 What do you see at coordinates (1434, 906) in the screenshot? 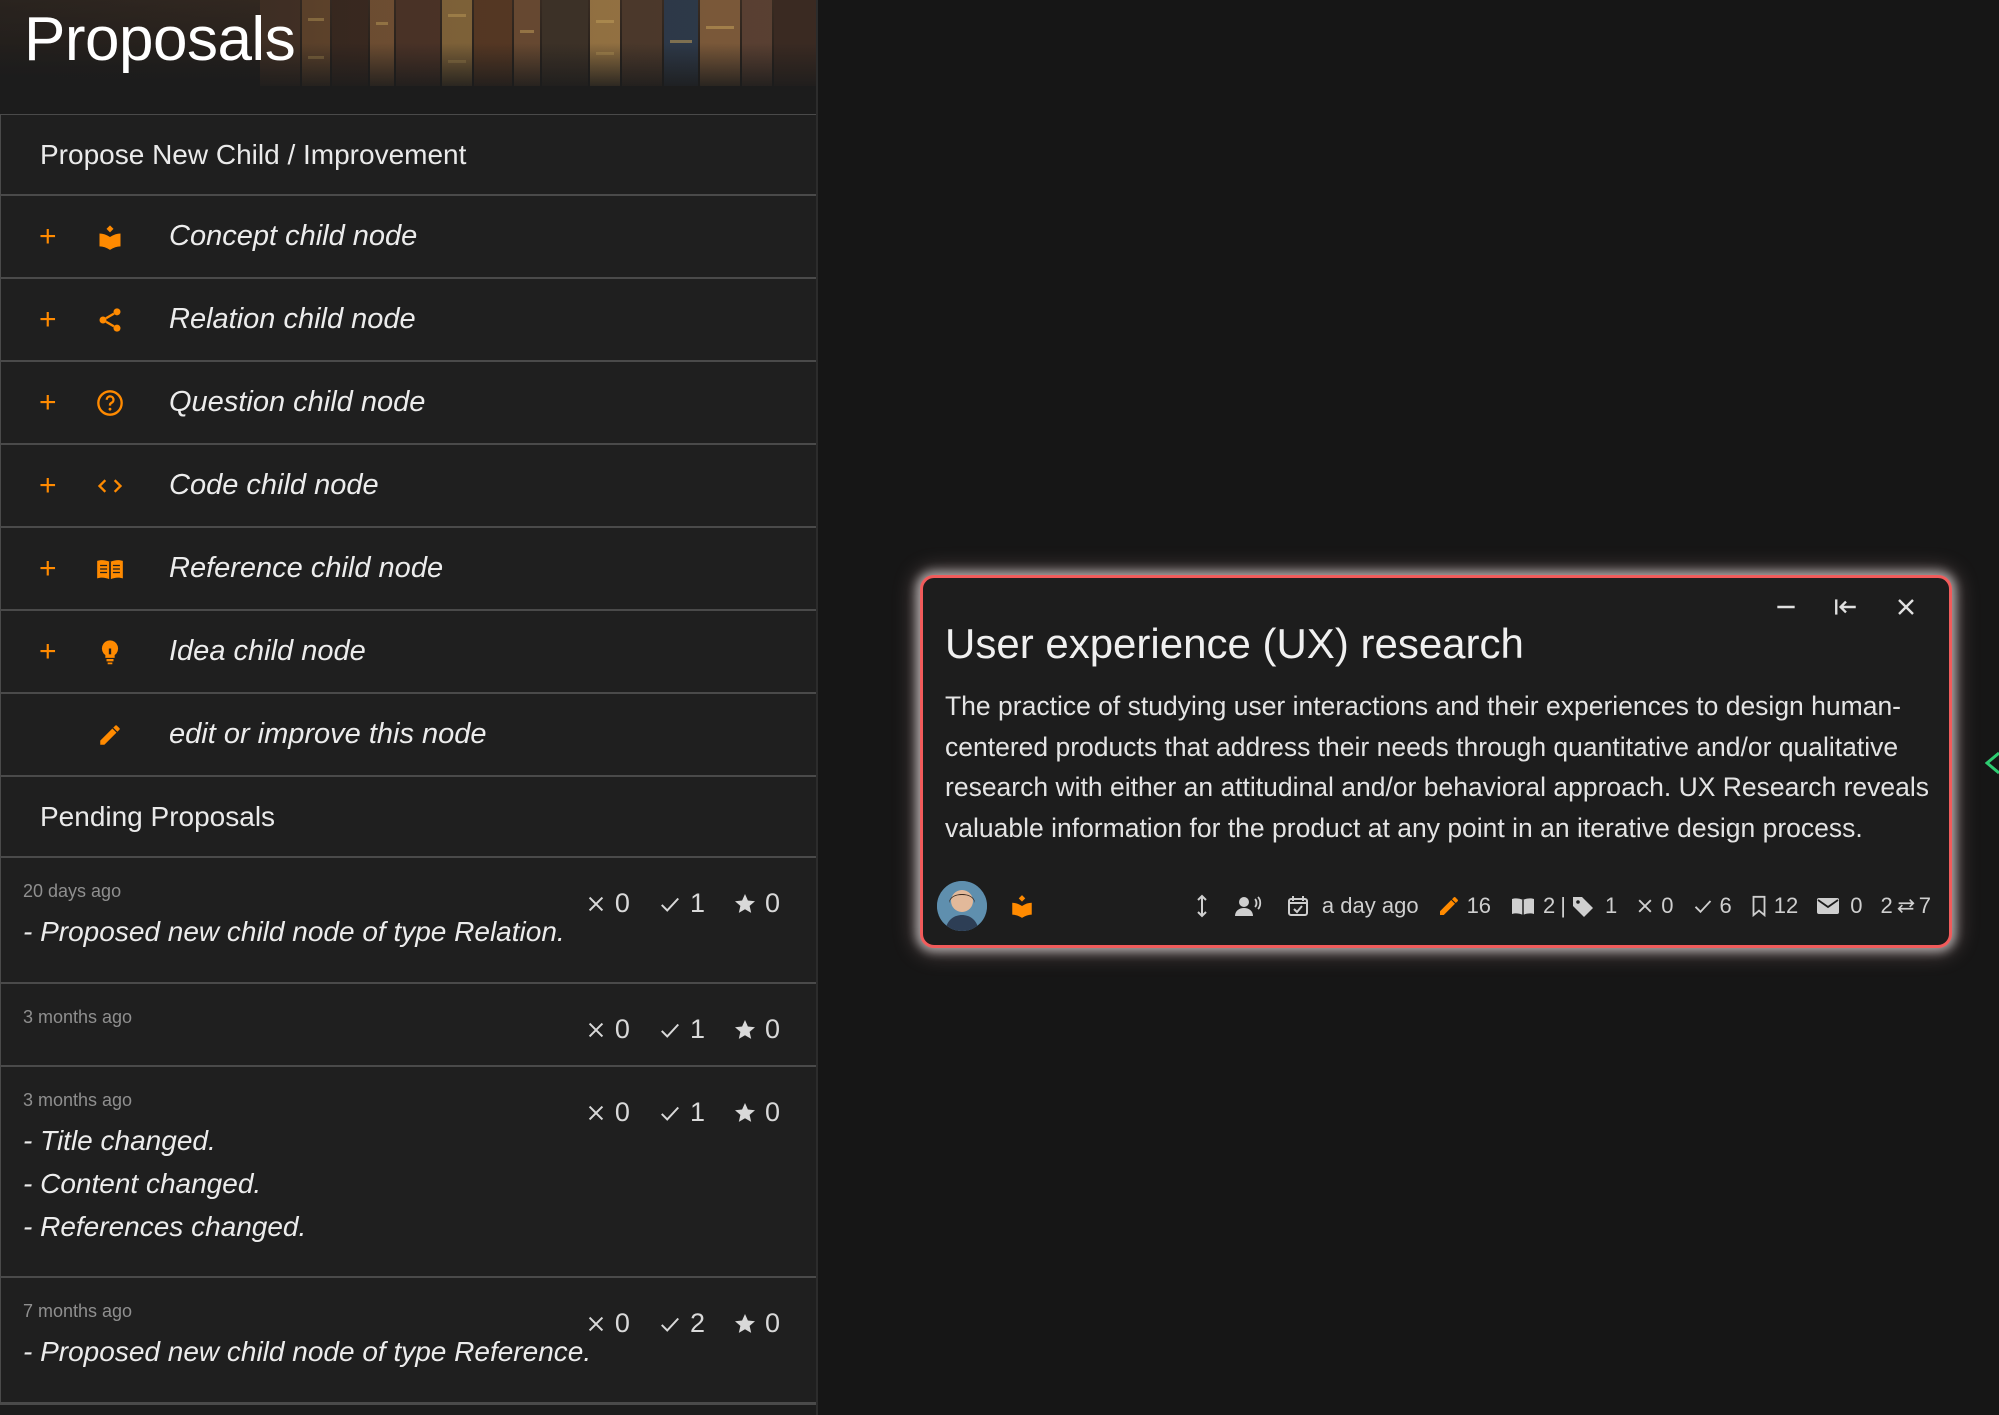
I see `node-footer: a day ago 16 2 | 1 0 6 12 0 2 7` at bounding box center [1434, 906].